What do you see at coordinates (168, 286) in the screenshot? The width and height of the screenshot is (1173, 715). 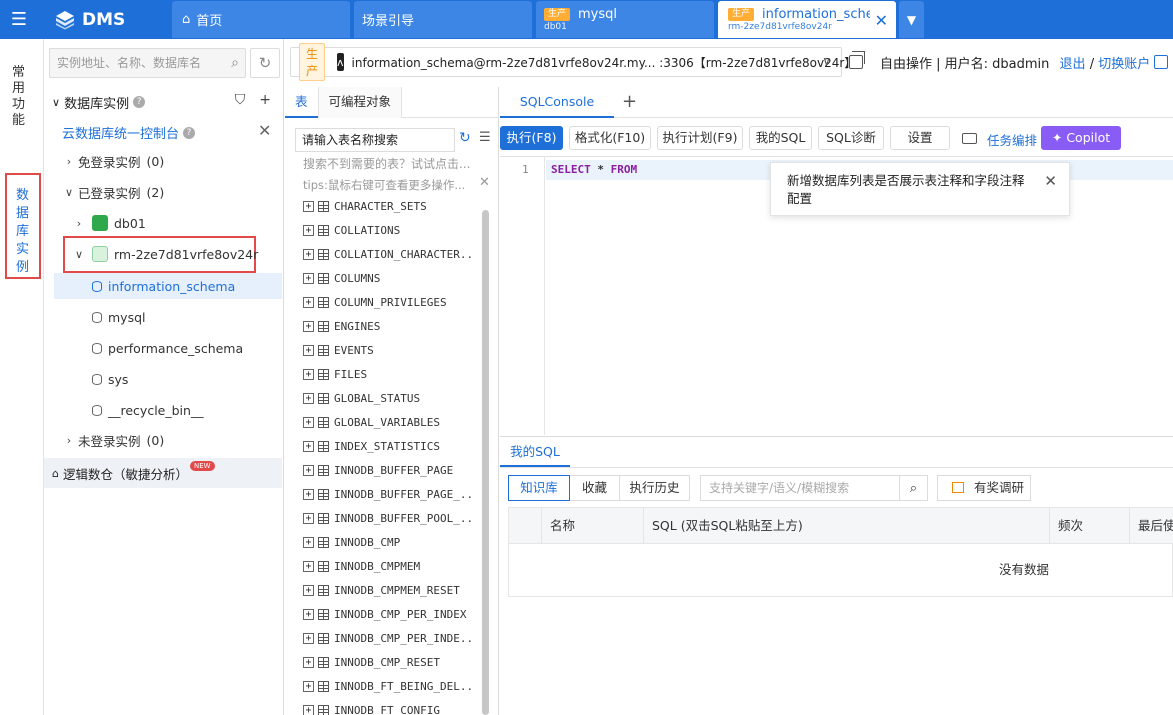 I see `tree-db-item: information_schema` at bounding box center [168, 286].